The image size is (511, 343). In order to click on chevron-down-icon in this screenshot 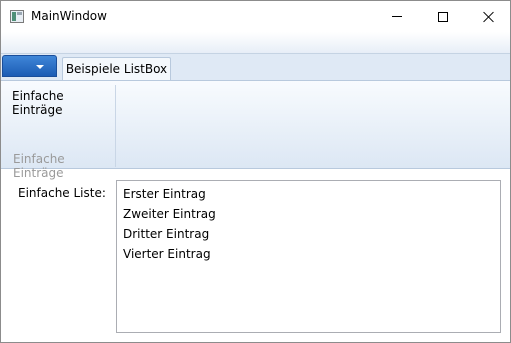, I will do `click(40, 67)`.